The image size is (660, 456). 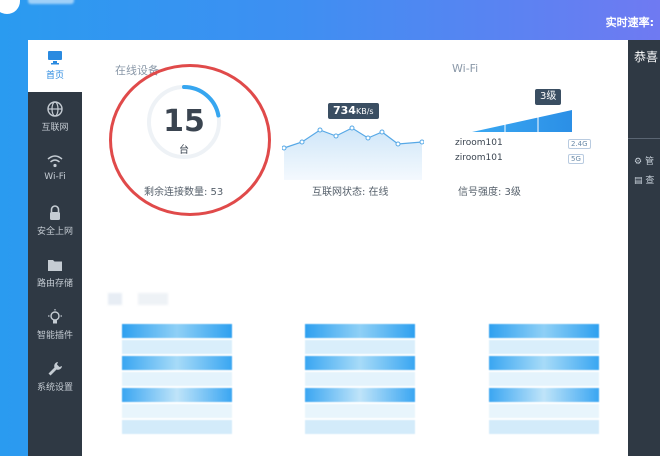 What do you see at coordinates (330, 20) in the screenshot?
I see `top-bar: 实时速率:` at bounding box center [330, 20].